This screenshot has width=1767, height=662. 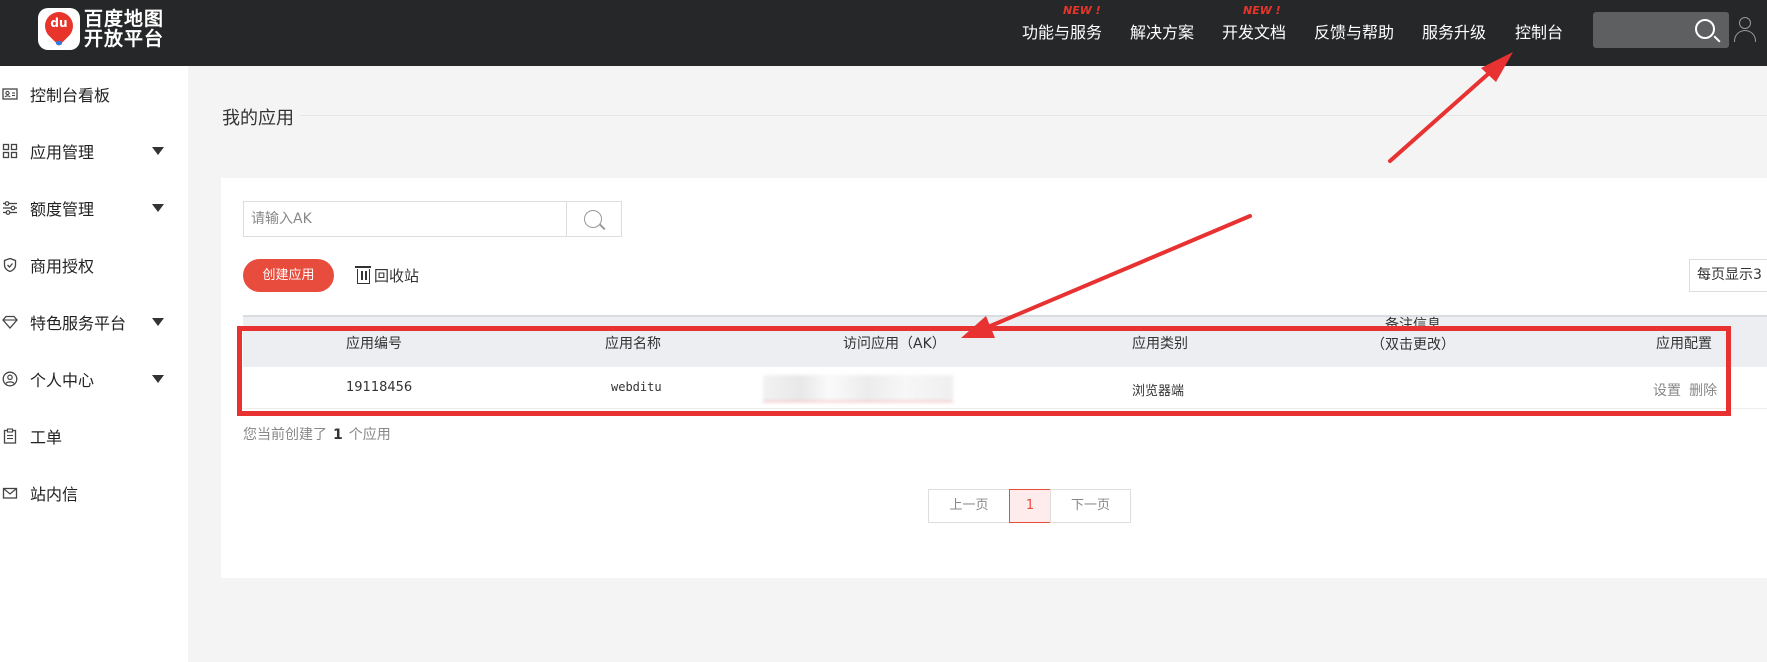 I want to click on shield-icon, so click(x=10, y=265).